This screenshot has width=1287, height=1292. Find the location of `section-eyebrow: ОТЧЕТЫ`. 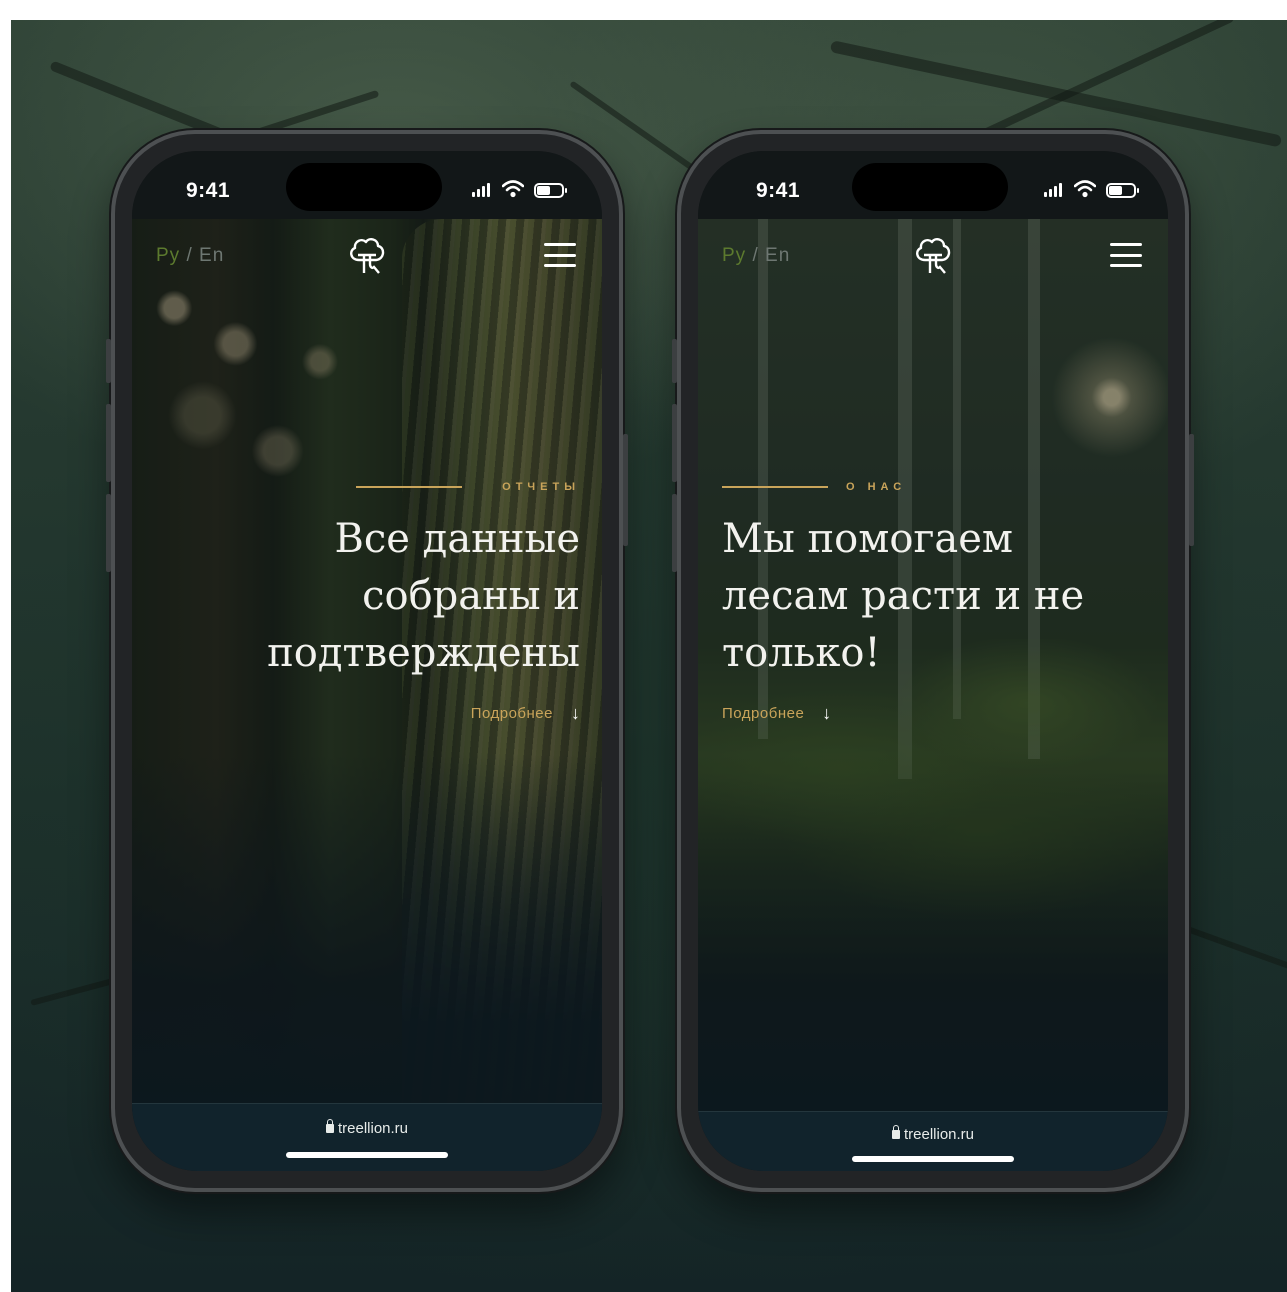

section-eyebrow: ОТЧЕТЫ is located at coordinates (423, 487).